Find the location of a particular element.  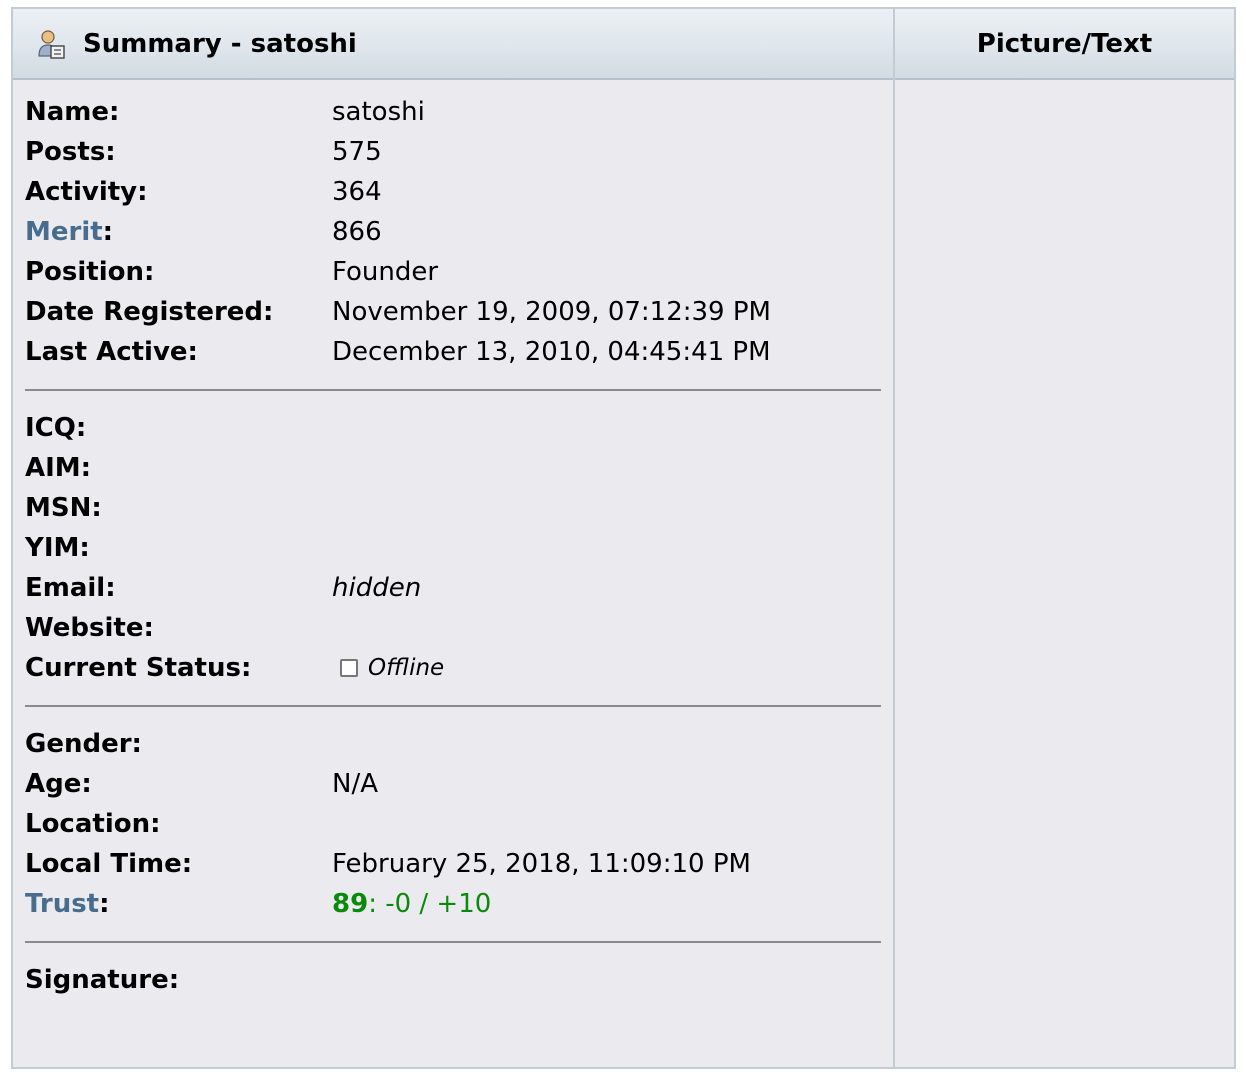

website-label: Website: is located at coordinates (89, 628).